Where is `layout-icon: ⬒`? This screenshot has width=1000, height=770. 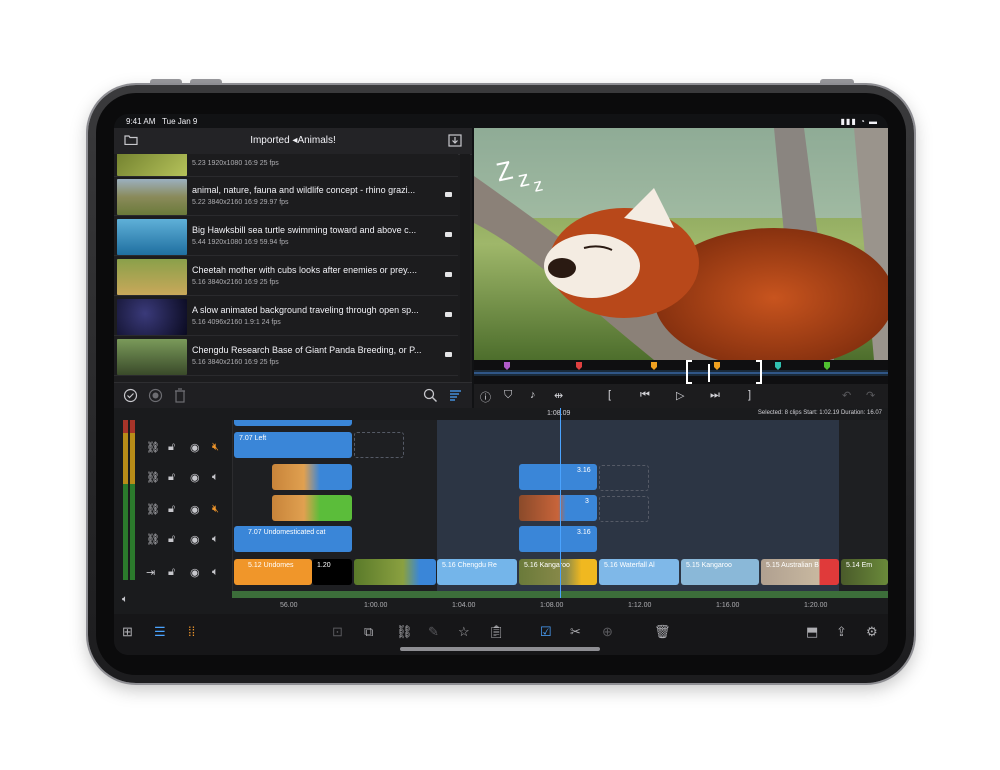
layout-icon: ⬒ is located at coordinates (812, 632).